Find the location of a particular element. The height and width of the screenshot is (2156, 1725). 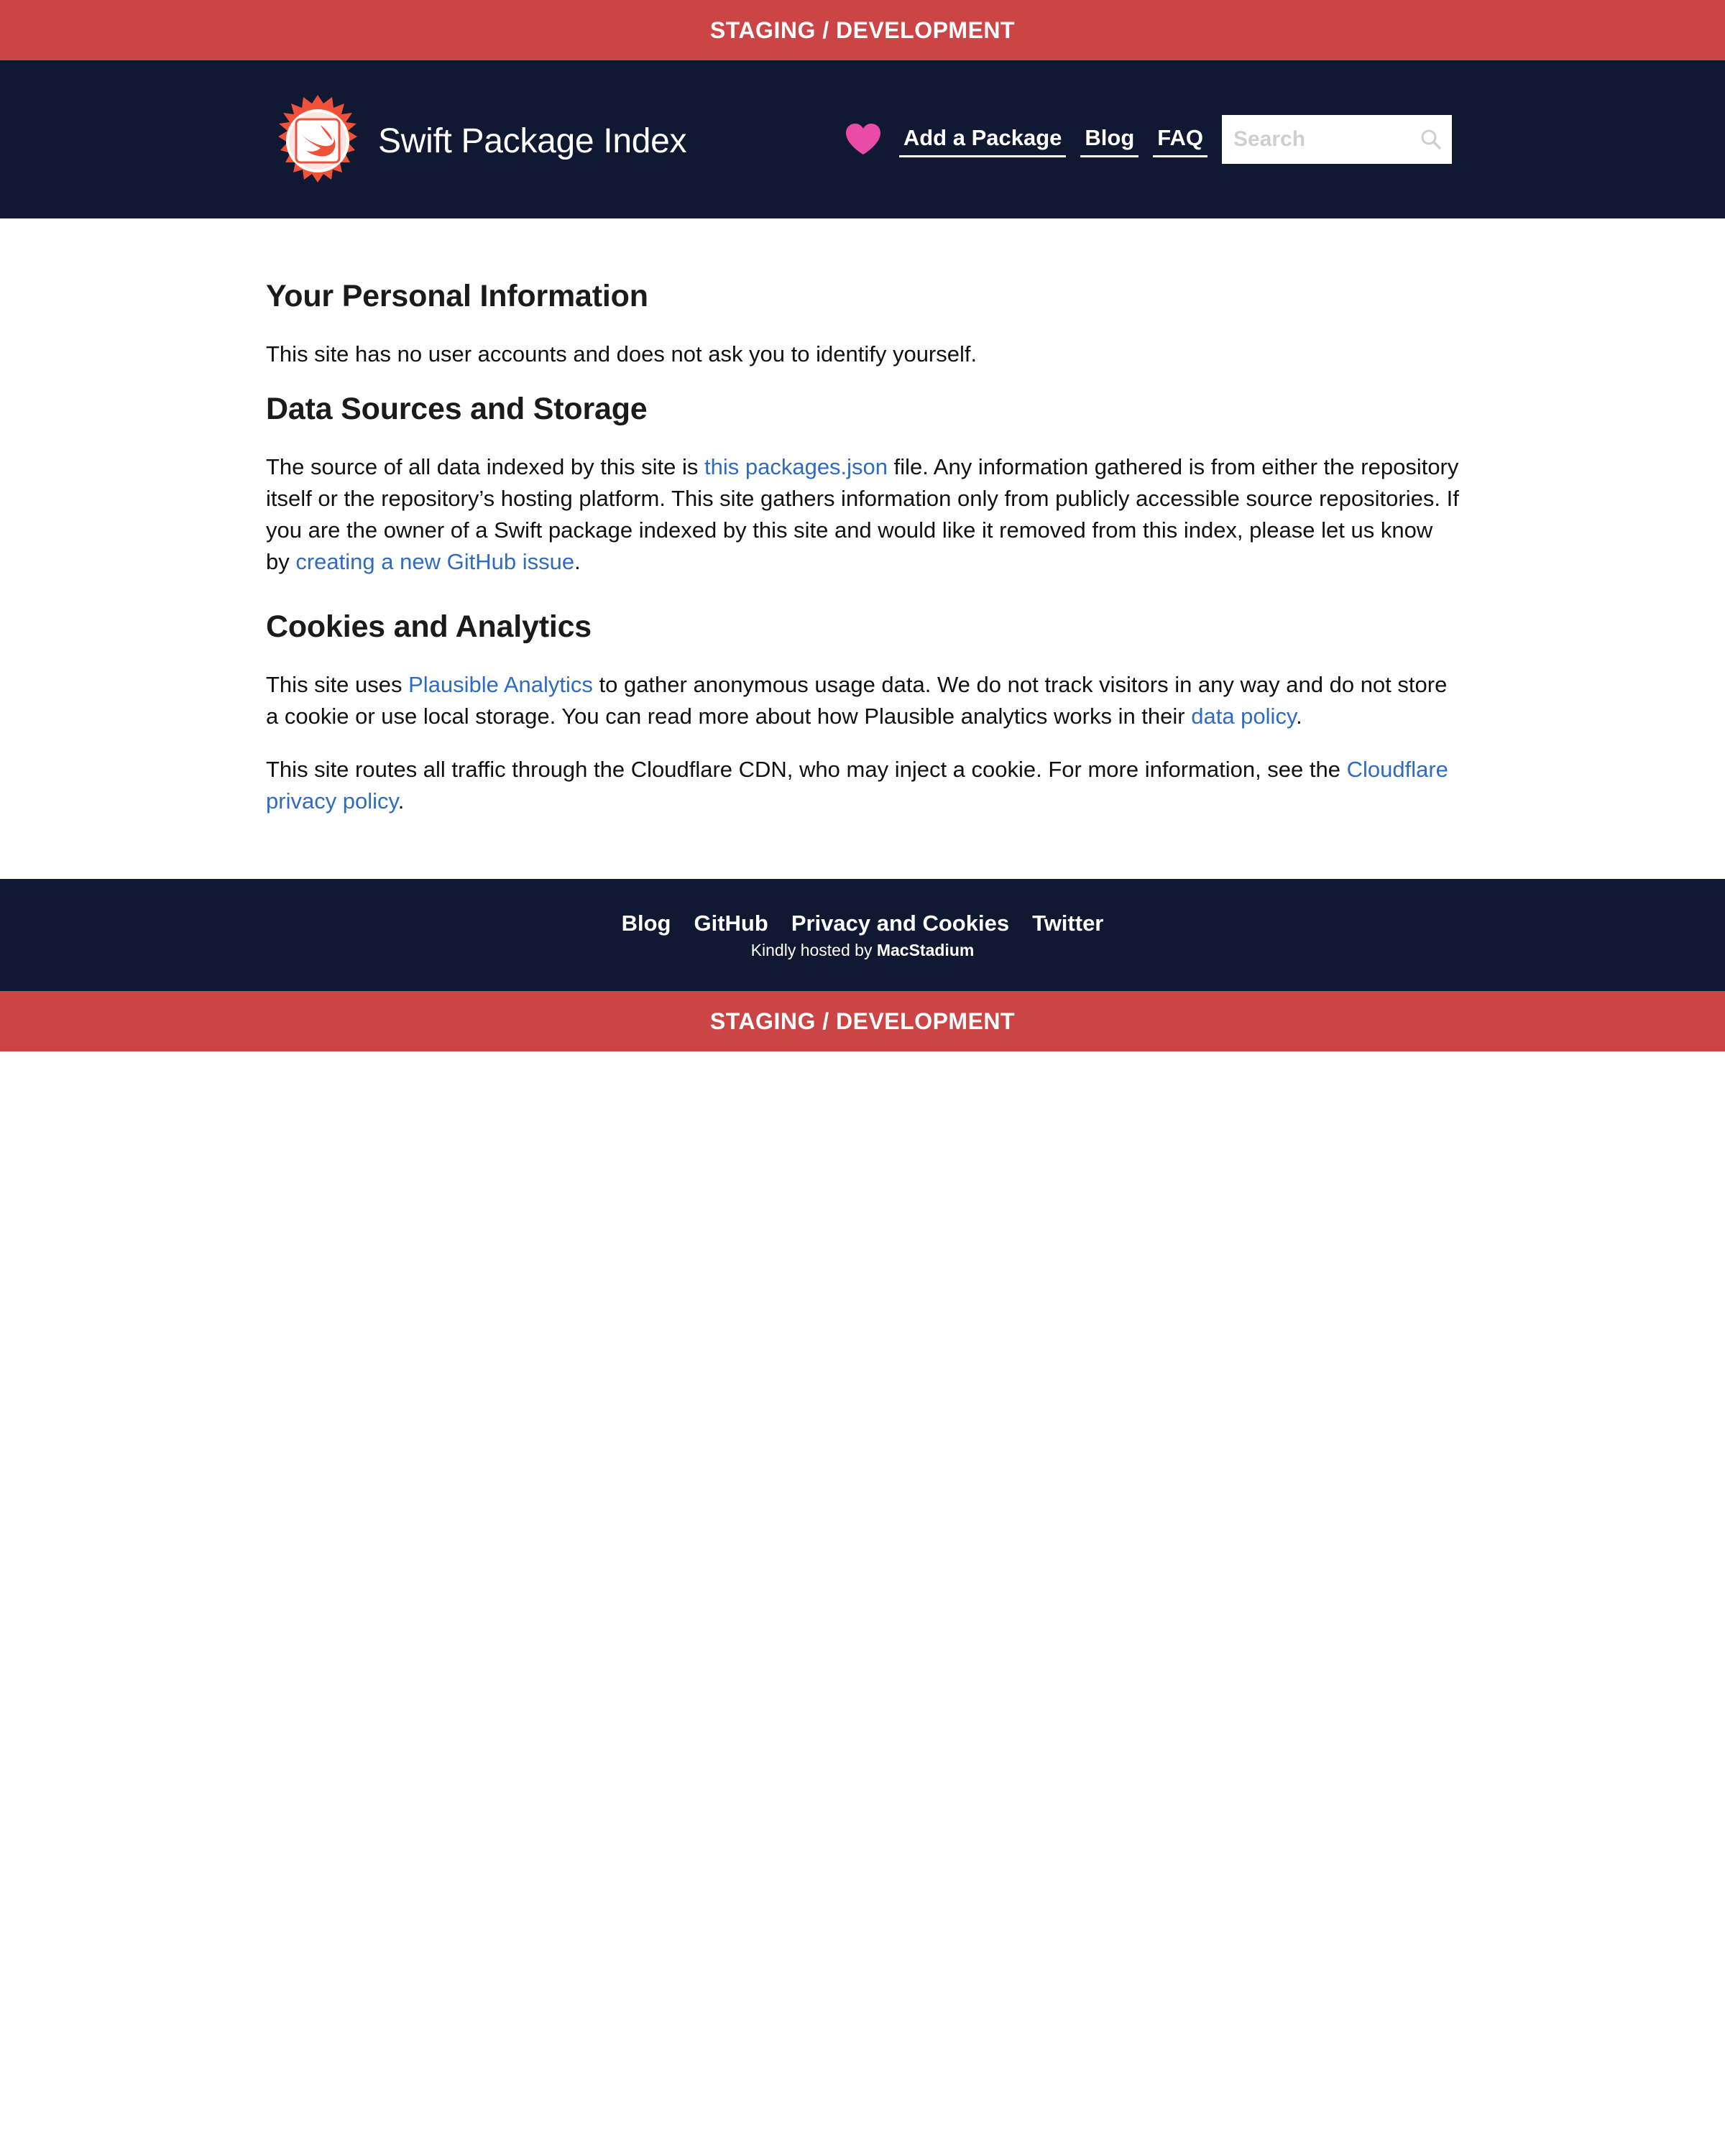

footer-twitter-link: Twitter is located at coordinates (1067, 924).